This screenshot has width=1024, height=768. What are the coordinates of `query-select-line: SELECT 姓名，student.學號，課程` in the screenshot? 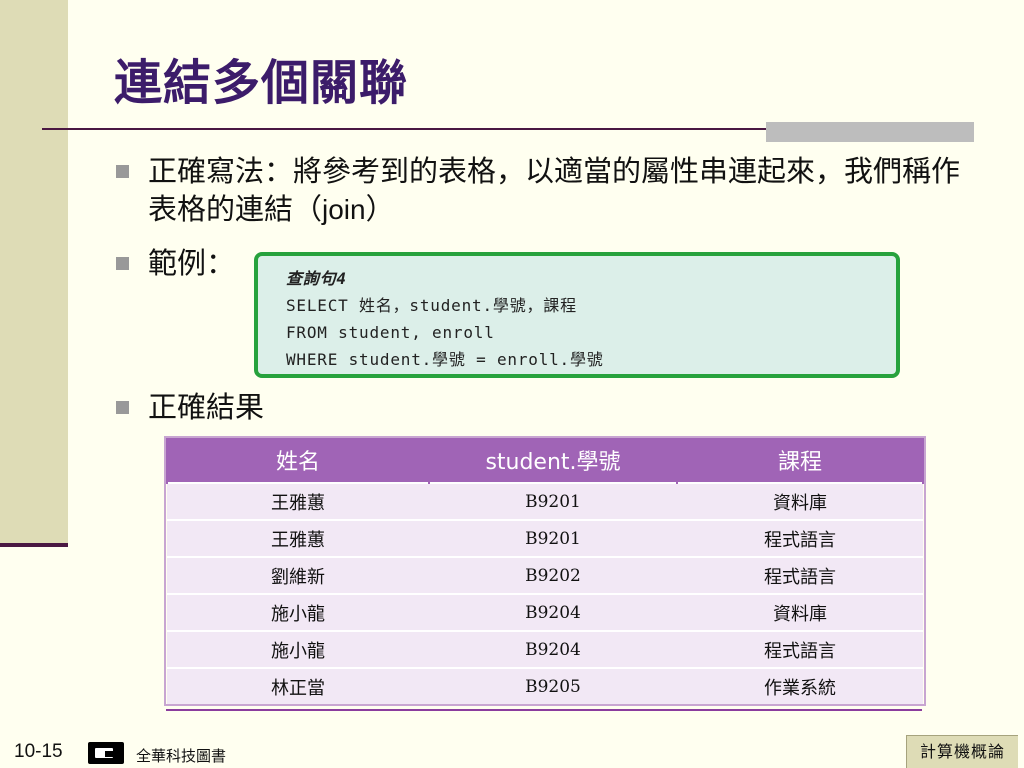 It's located at (431, 305).